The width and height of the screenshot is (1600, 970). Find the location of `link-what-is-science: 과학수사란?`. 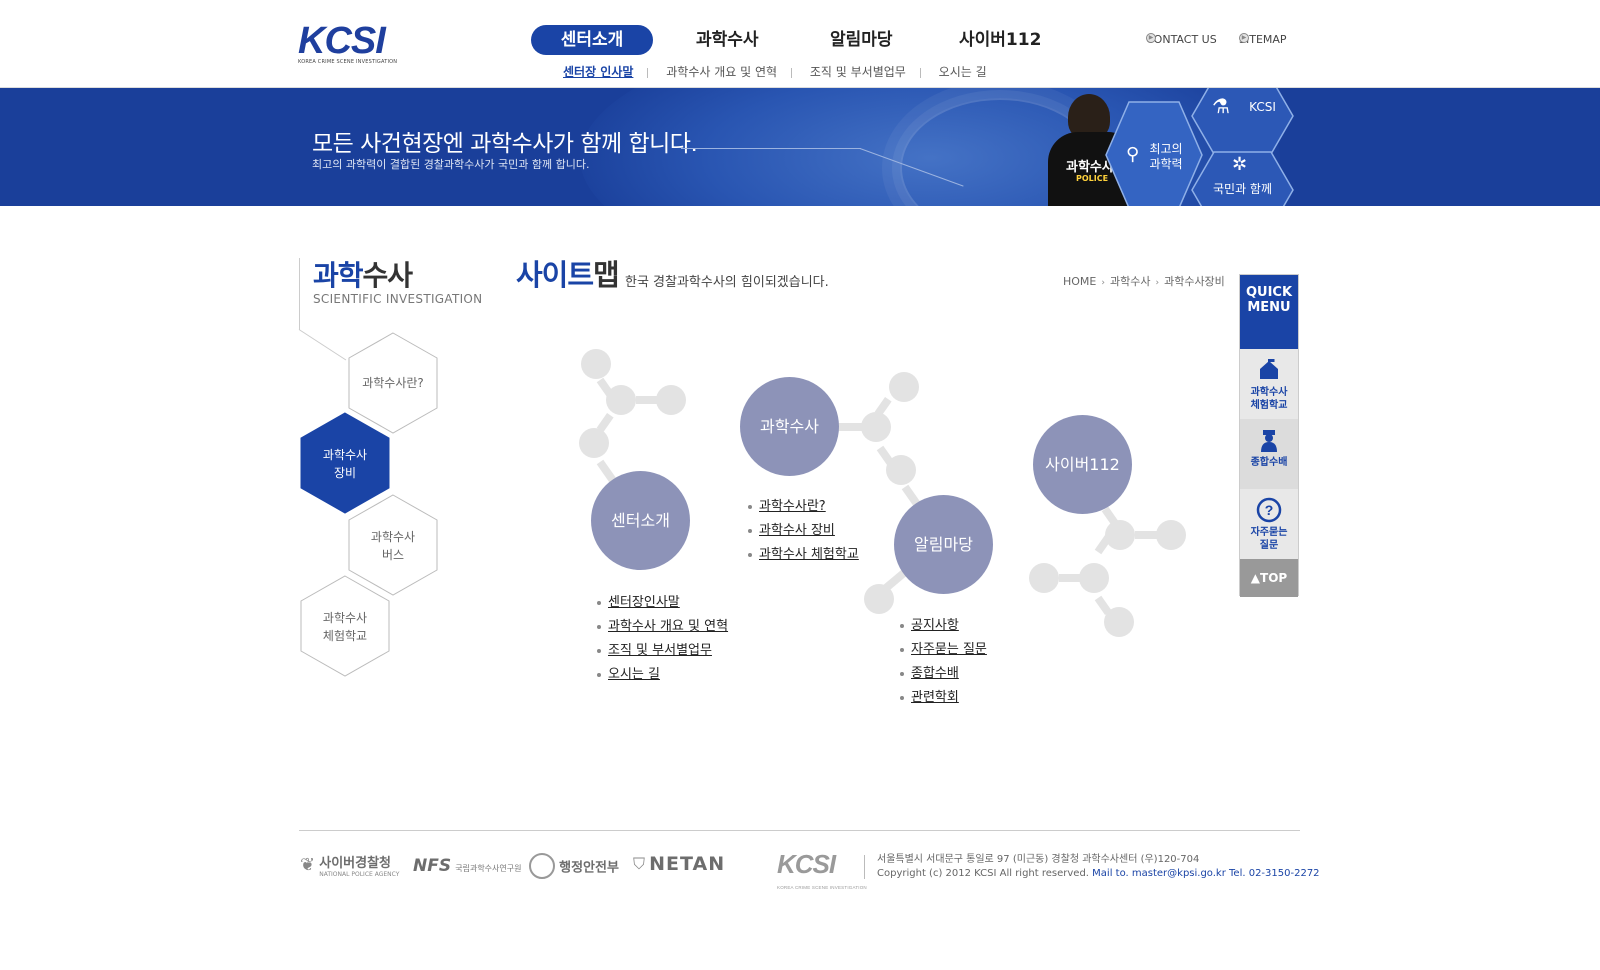

link-what-is-science: 과학수사란? is located at coordinates (803, 507).